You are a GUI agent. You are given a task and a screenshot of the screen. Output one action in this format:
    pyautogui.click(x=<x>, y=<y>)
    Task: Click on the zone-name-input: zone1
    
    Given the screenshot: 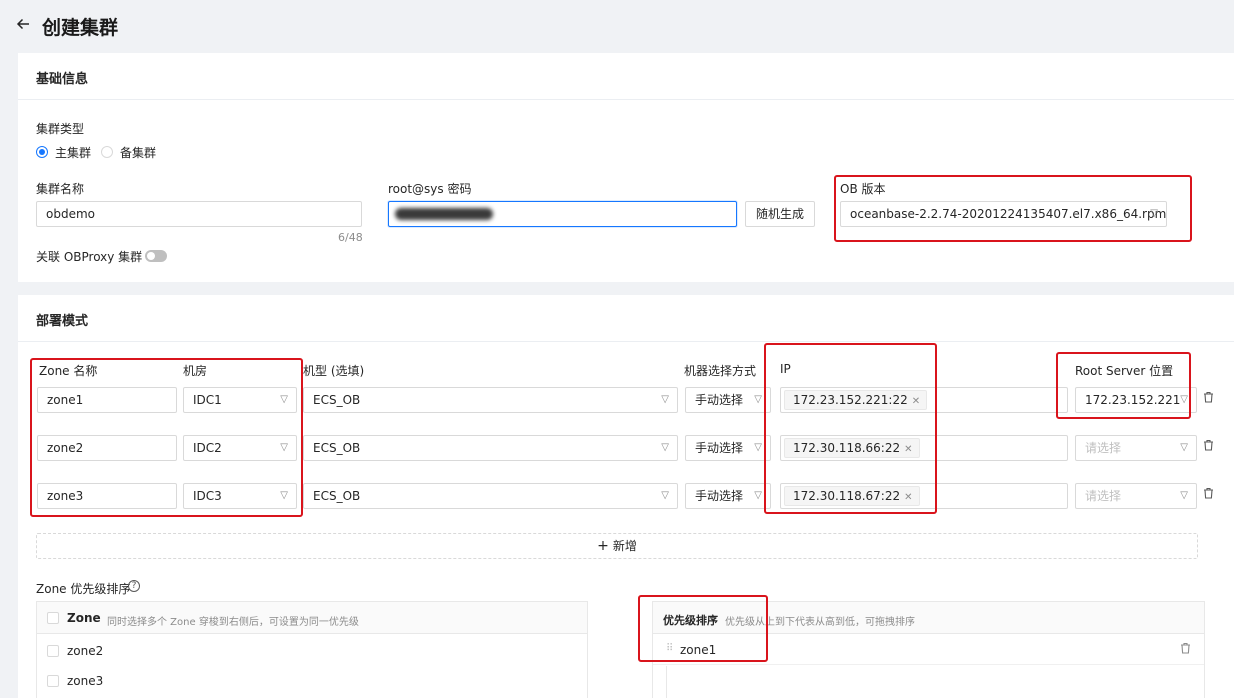 What is the action you would take?
    pyautogui.click(x=107, y=400)
    